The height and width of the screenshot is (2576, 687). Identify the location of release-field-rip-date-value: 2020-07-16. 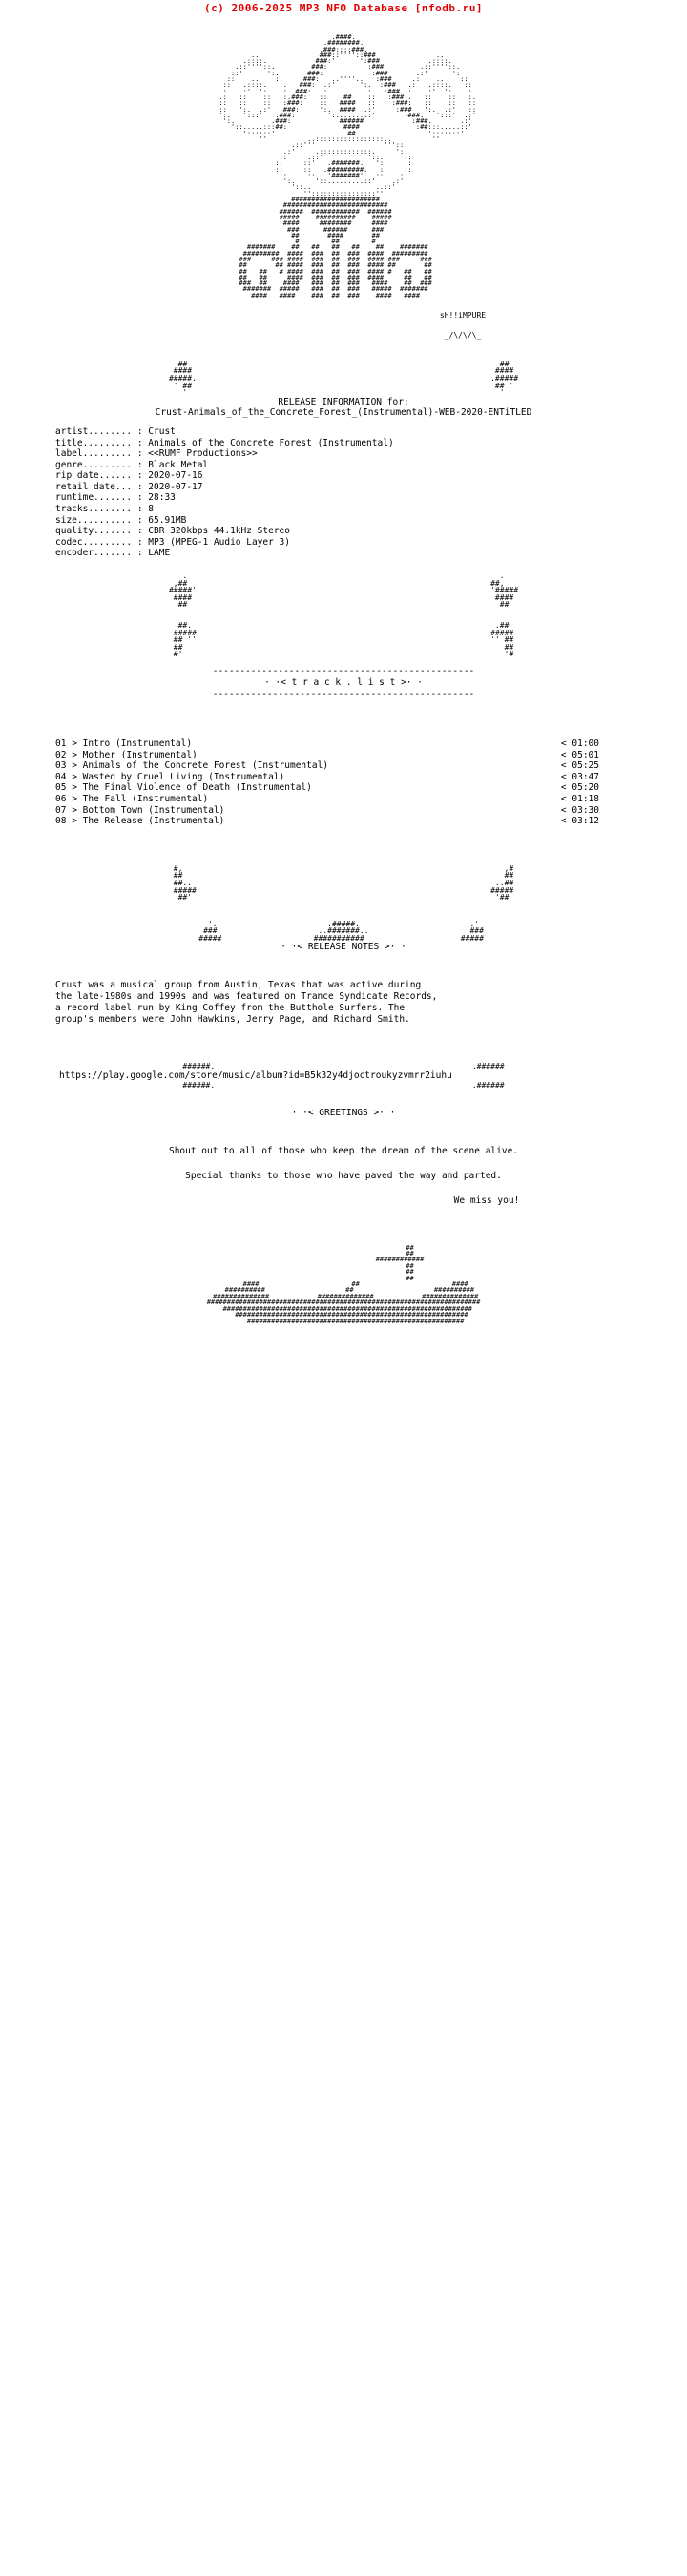
(175, 476).